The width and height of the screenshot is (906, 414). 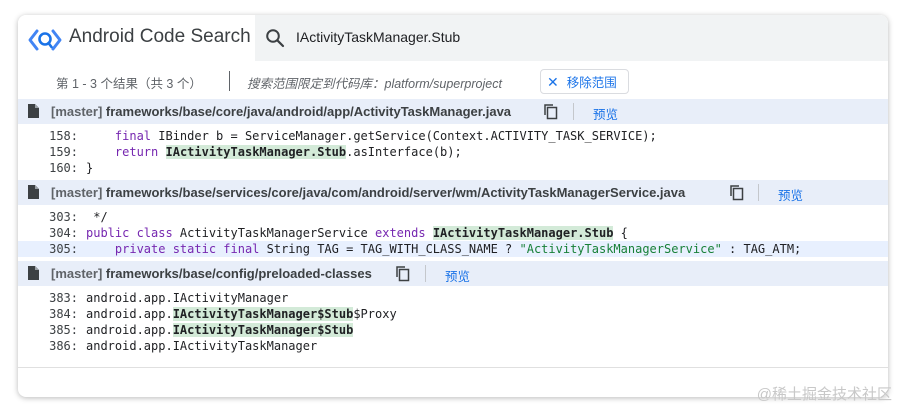 What do you see at coordinates (52, 346) in the screenshot?
I see `line-number: 386:` at bounding box center [52, 346].